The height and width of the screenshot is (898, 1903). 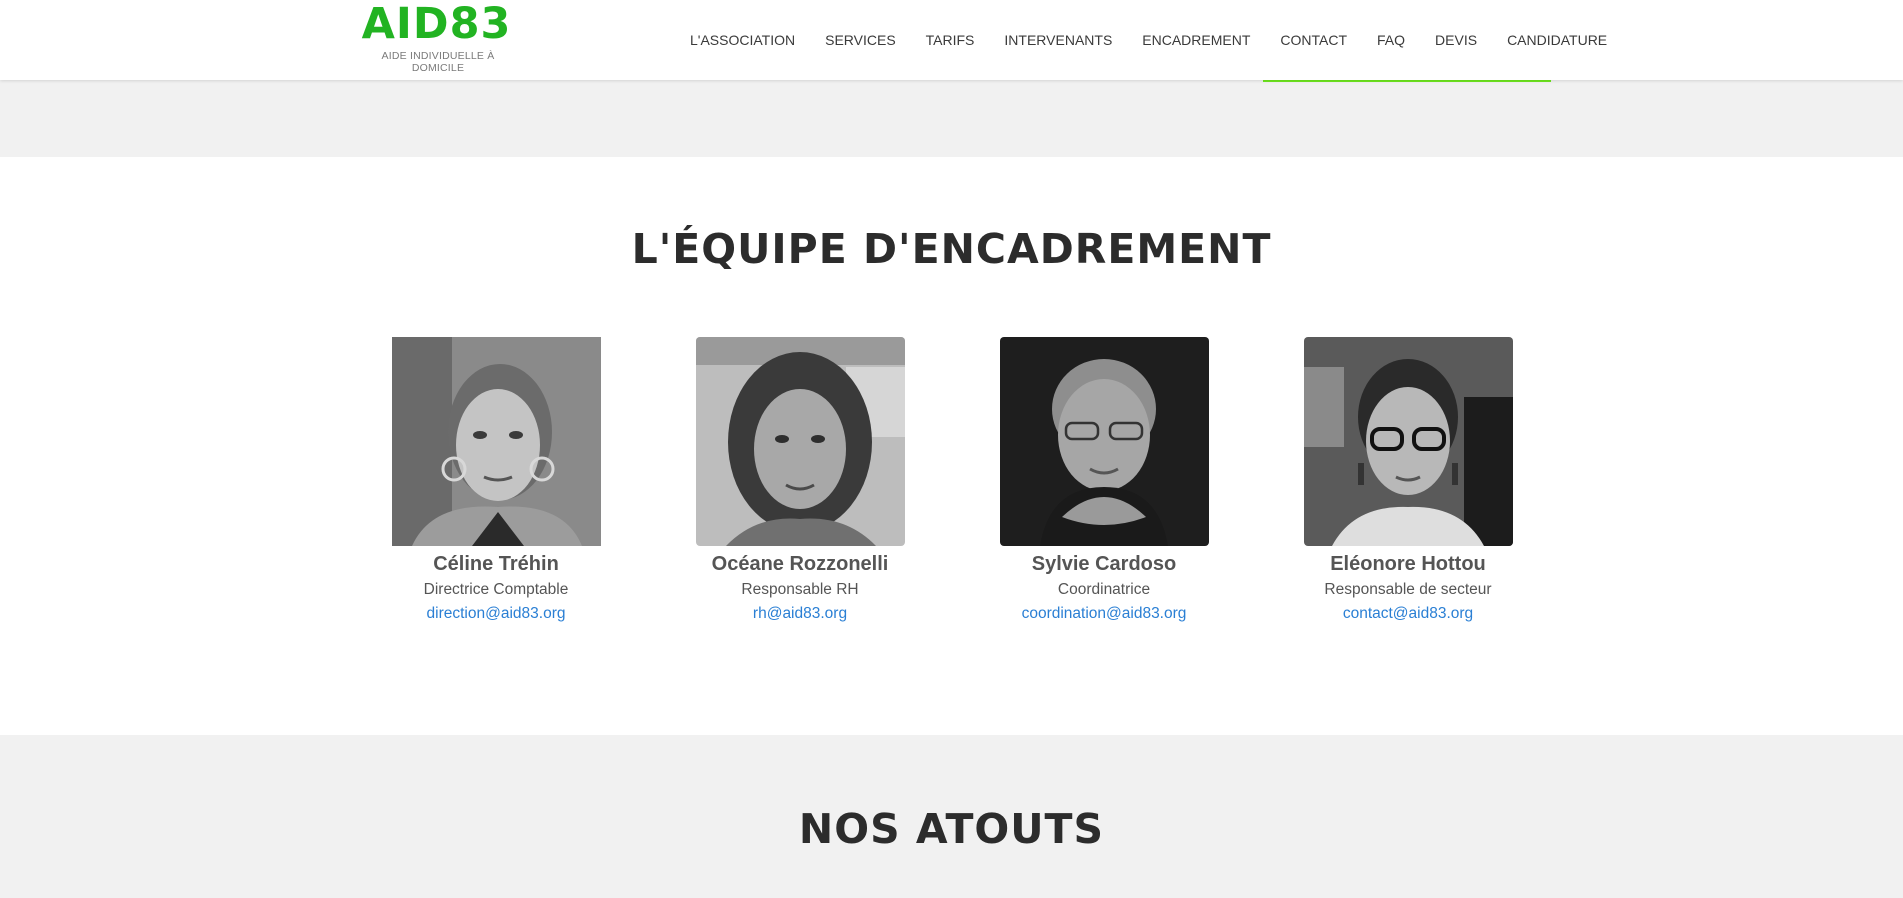 I want to click on member-email-link: contact@aid83.org, so click(x=1408, y=614).